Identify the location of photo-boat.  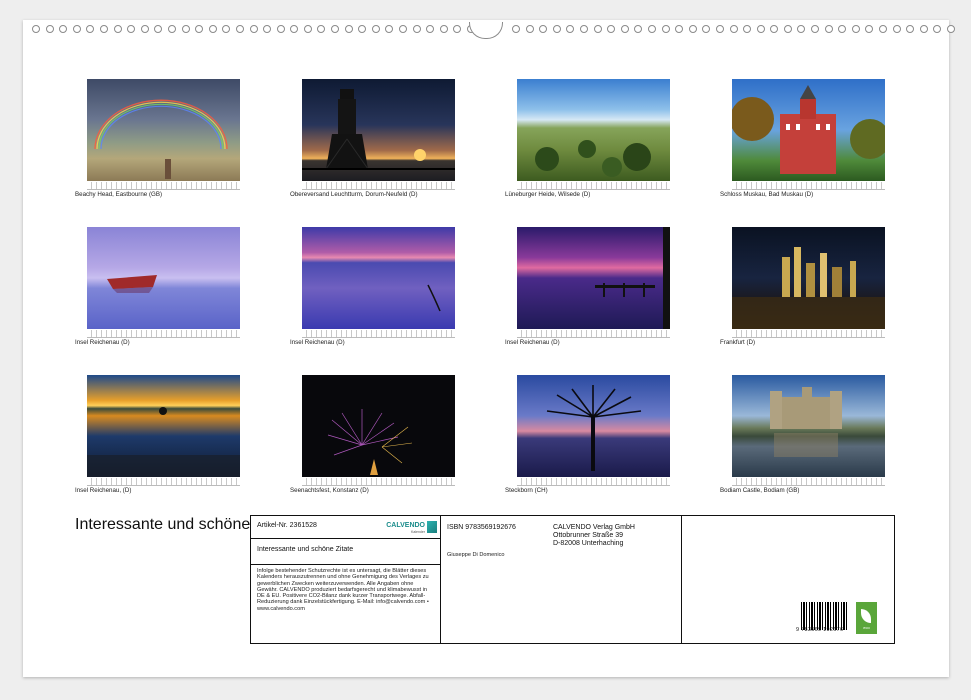
(163, 278).